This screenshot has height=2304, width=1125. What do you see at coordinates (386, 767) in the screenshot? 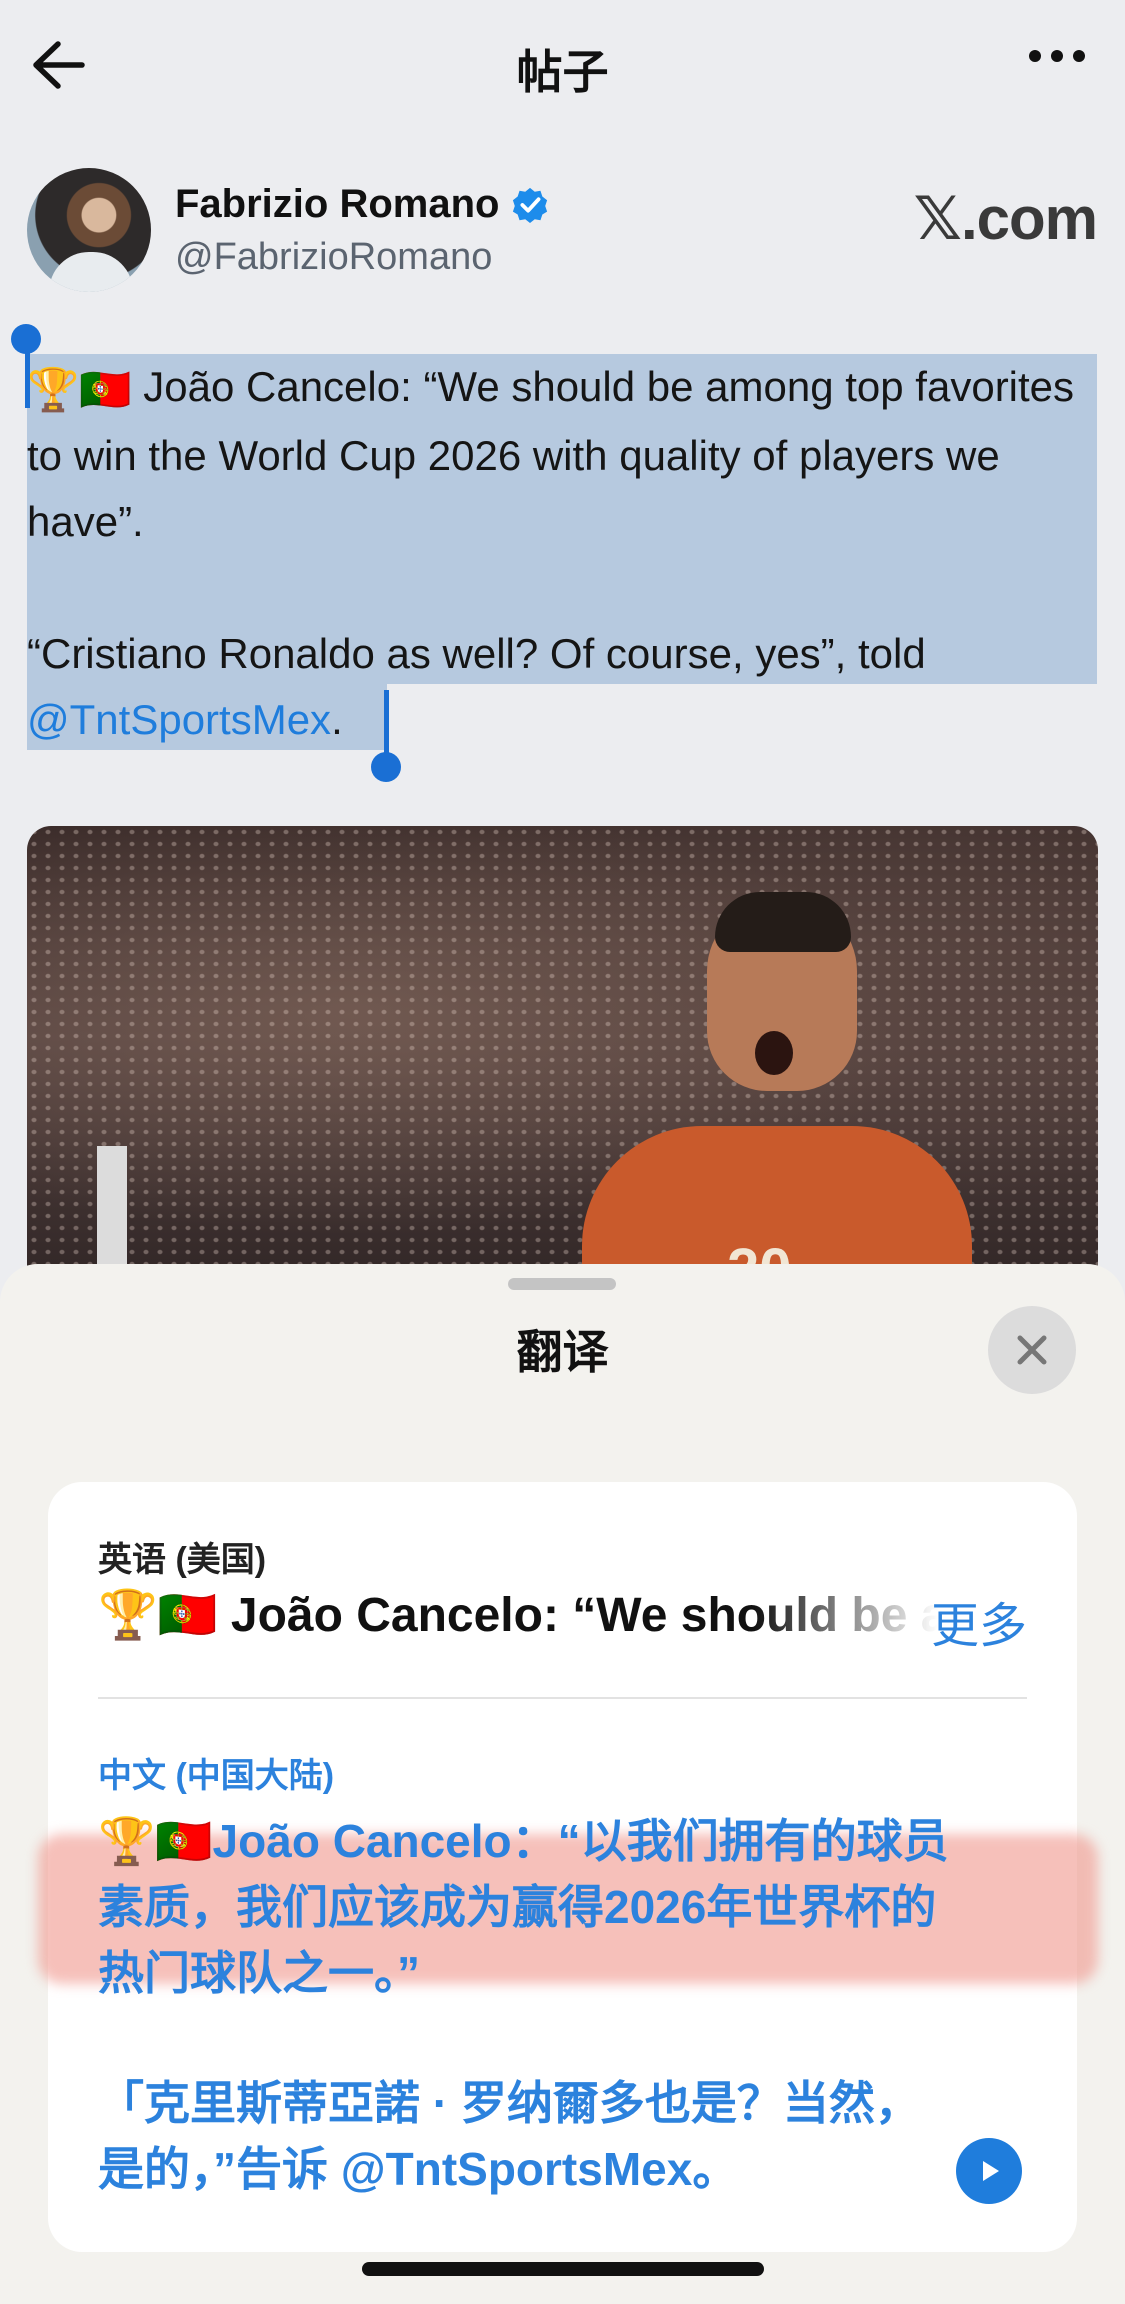
I see `selection-end-knob` at bounding box center [386, 767].